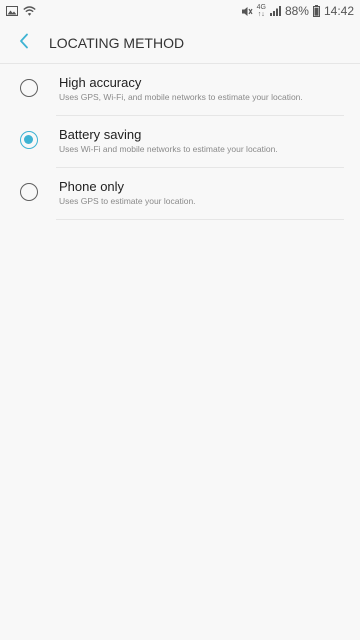 This screenshot has width=360, height=640. Describe the element at coordinates (275, 11) in the screenshot. I see `signal-icon` at that location.